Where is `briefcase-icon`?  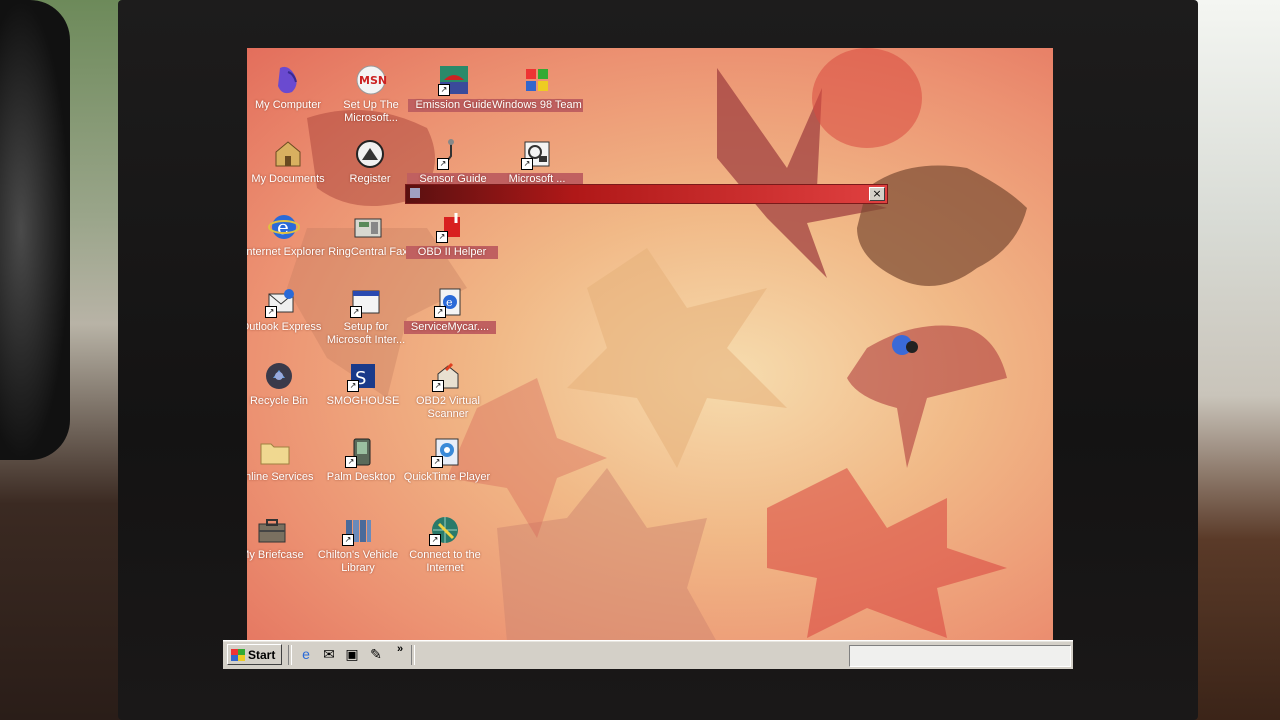
briefcase-icon is located at coordinates (272, 530).